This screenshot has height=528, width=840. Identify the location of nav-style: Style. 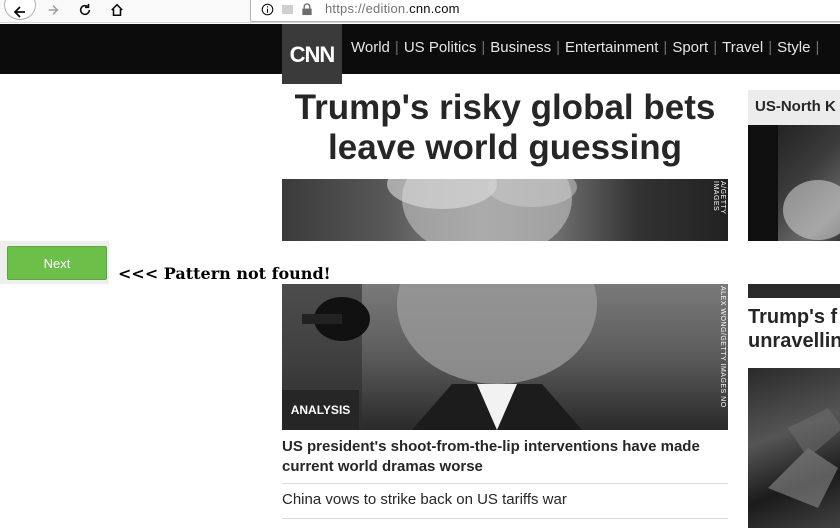
(793, 47).